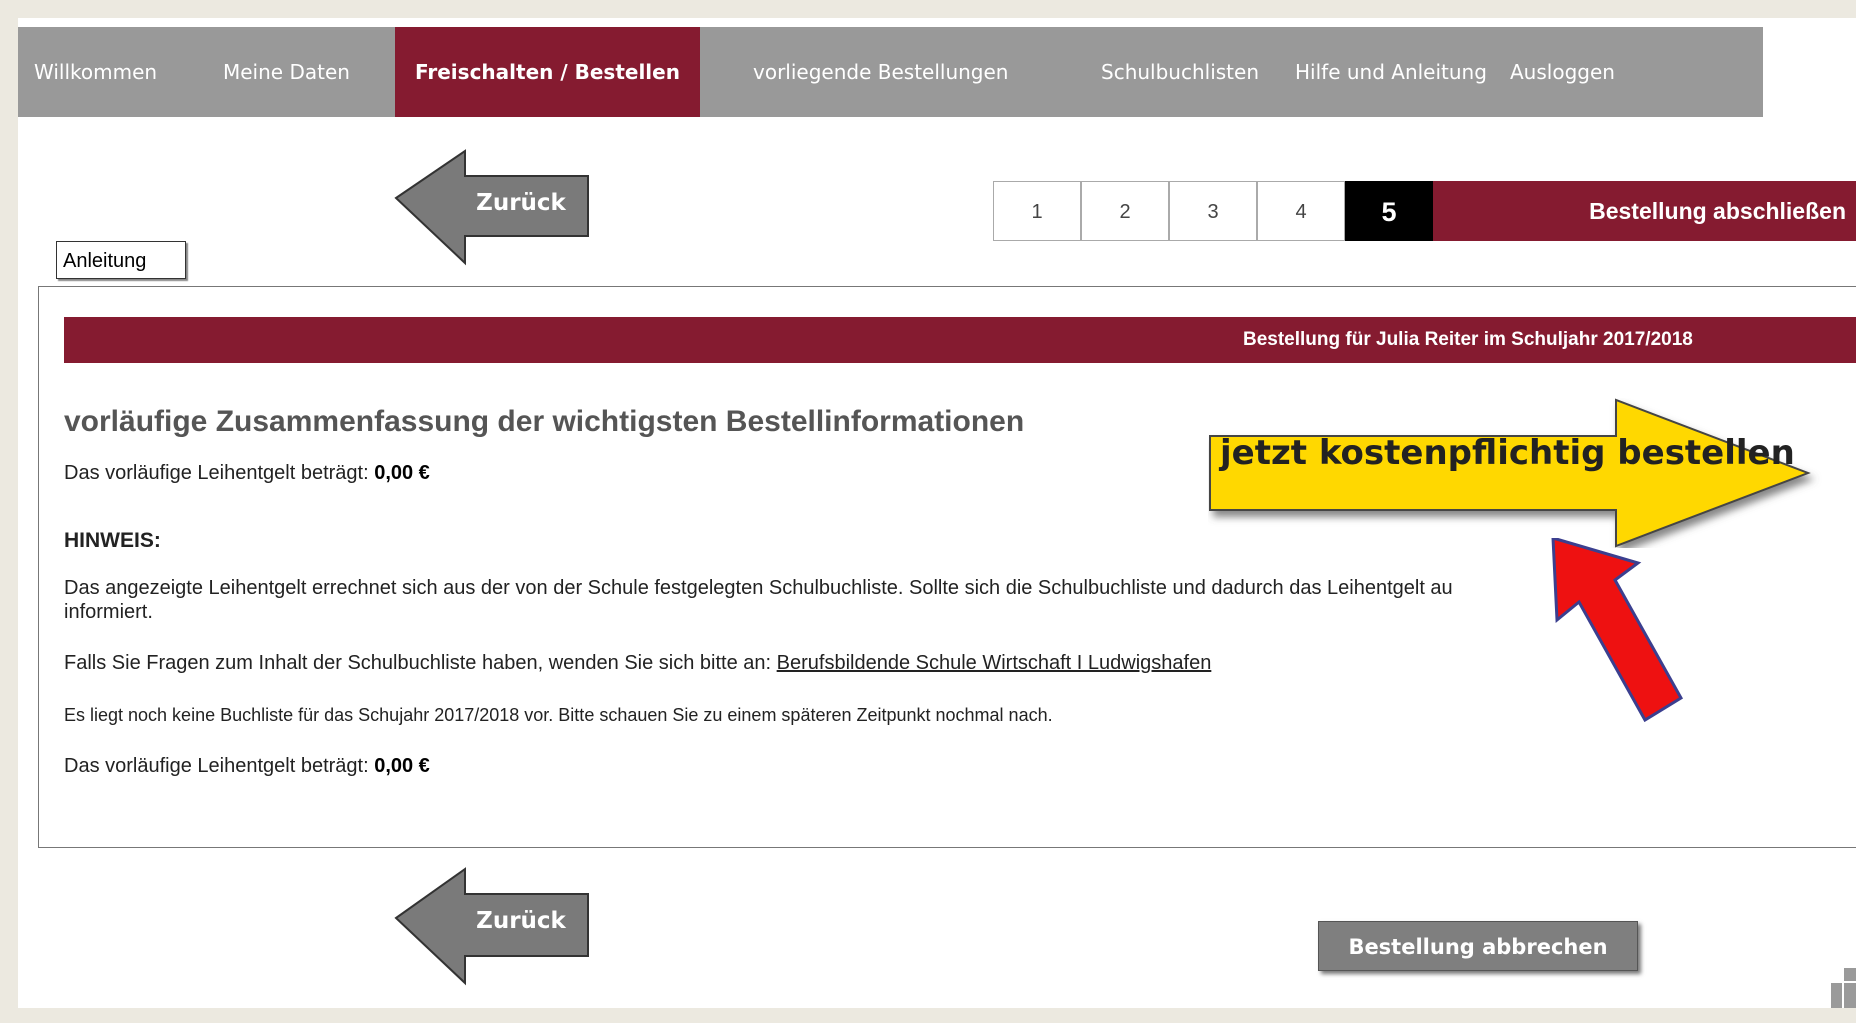 This screenshot has height=1023, width=1856. I want to click on nav-item-hilfe-und-anleitung: Hilfe und Anleitung, so click(1391, 72).